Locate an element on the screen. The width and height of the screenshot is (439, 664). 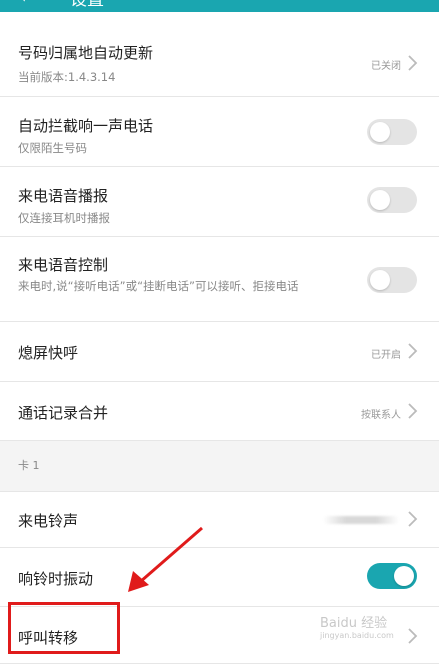
watermark-title: Baidu 经验 is located at coordinates (354, 623).